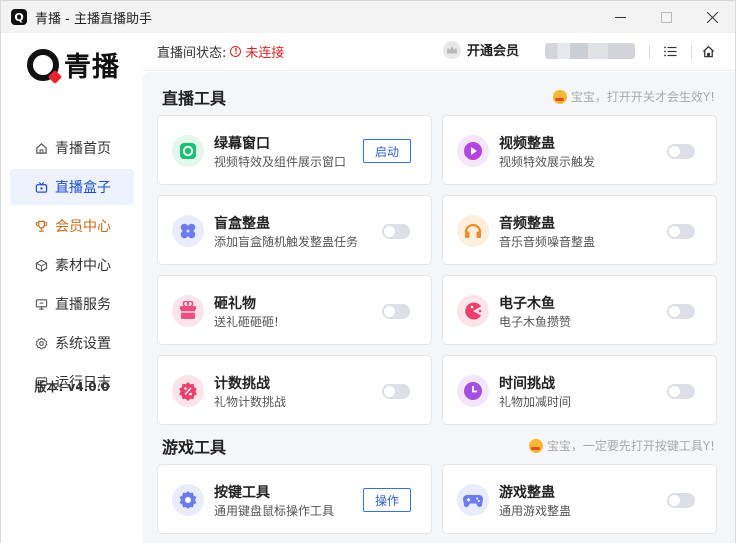 This screenshot has width=736, height=543. What do you see at coordinates (294, 390) in the screenshot?
I see `tool-card-count-challenge: 计数挑战 礼物计数挑战` at bounding box center [294, 390].